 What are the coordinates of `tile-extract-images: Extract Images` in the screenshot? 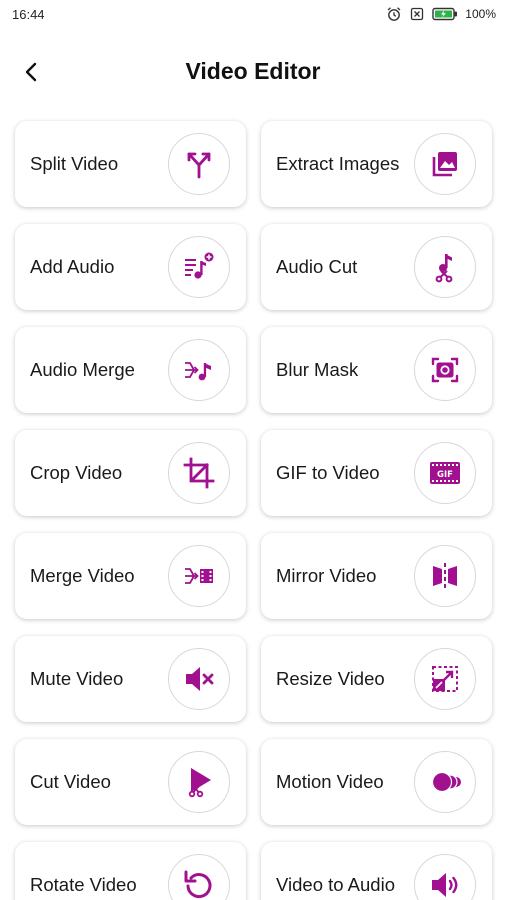 It's located at (376, 164).